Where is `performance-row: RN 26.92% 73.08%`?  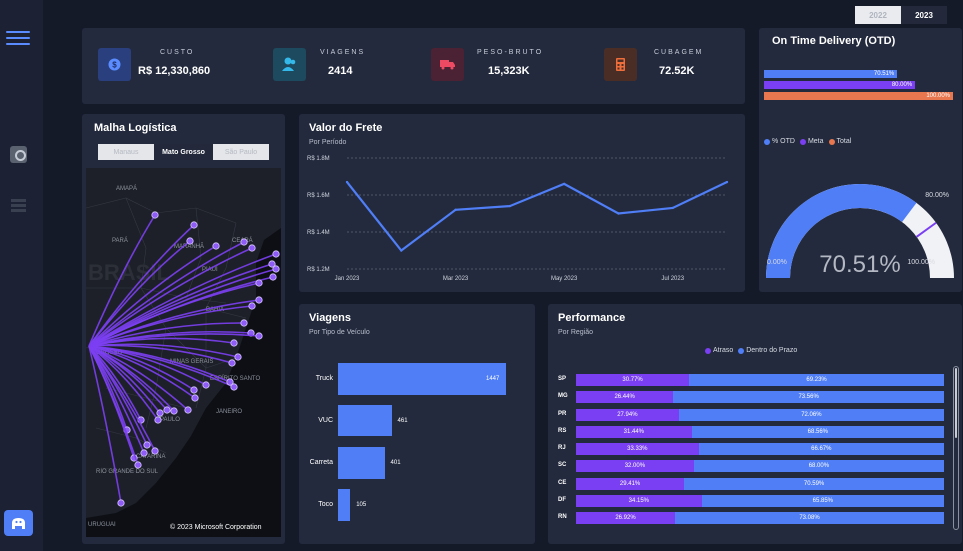 performance-row: RN 26.92% 73.08% is located at coordinates (752, 518).